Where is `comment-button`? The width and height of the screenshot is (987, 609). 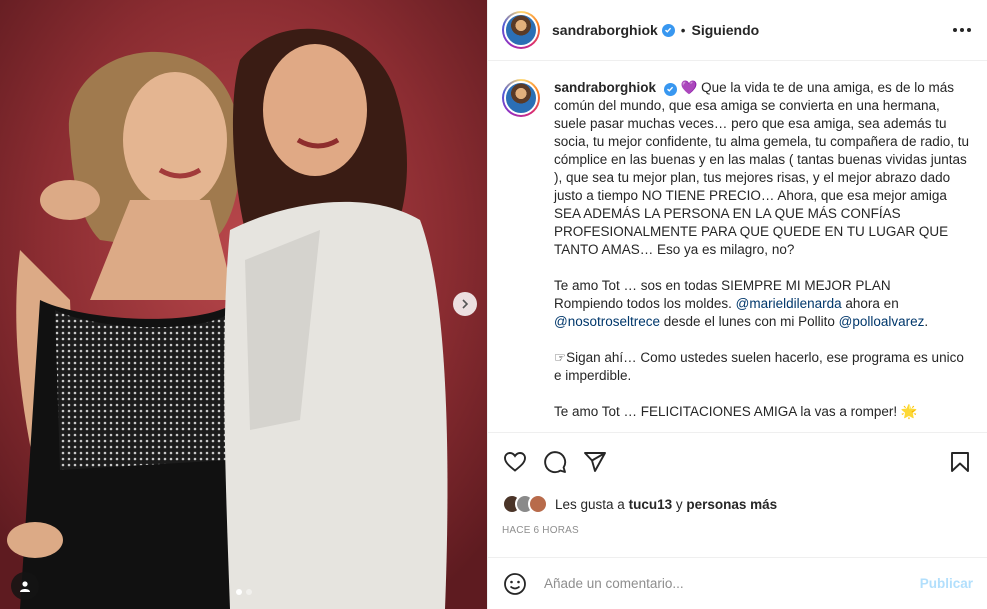 comment-button is located at coordinates (555, 462).